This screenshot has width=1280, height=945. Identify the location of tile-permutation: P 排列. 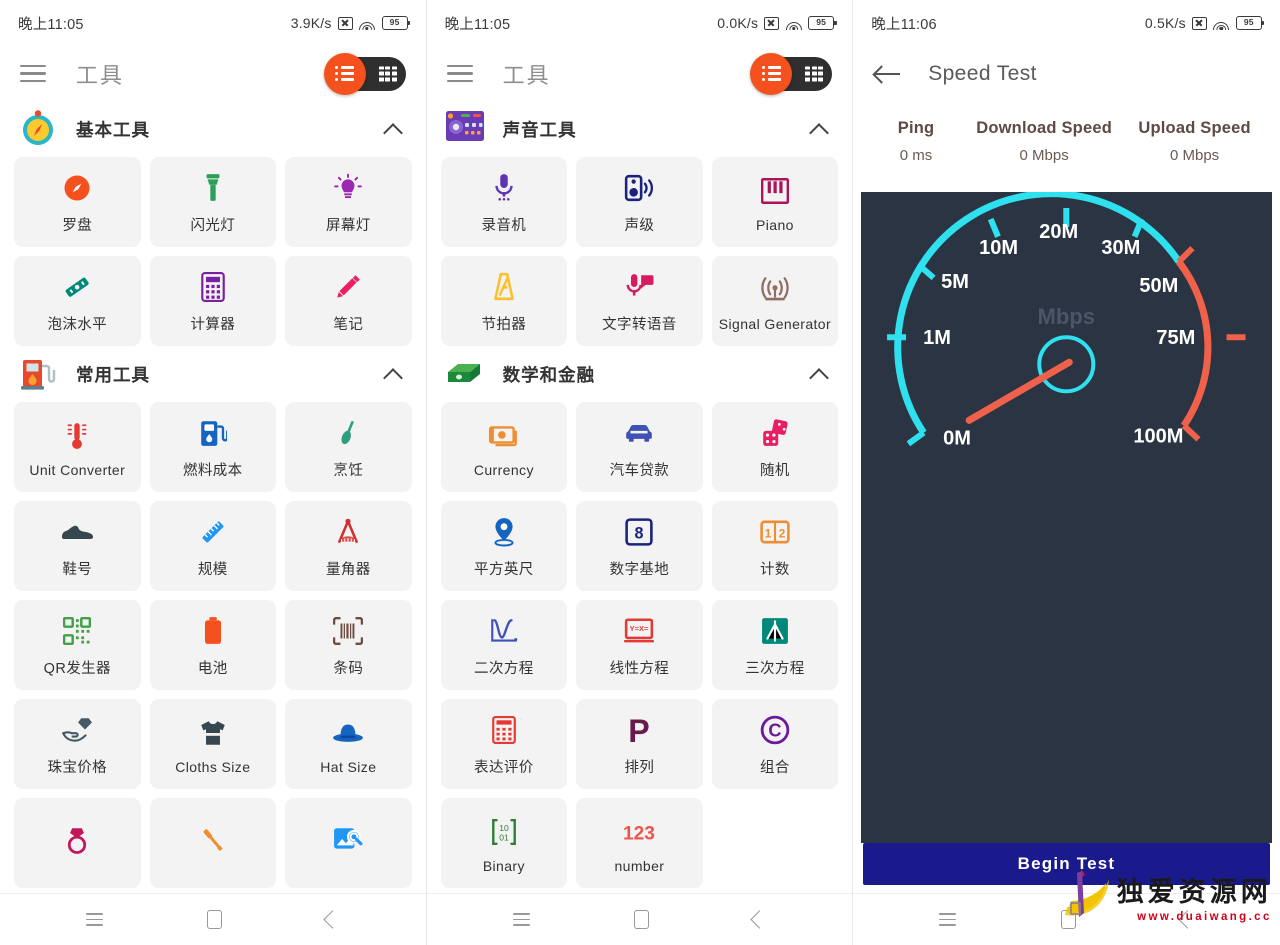
(639, 744).